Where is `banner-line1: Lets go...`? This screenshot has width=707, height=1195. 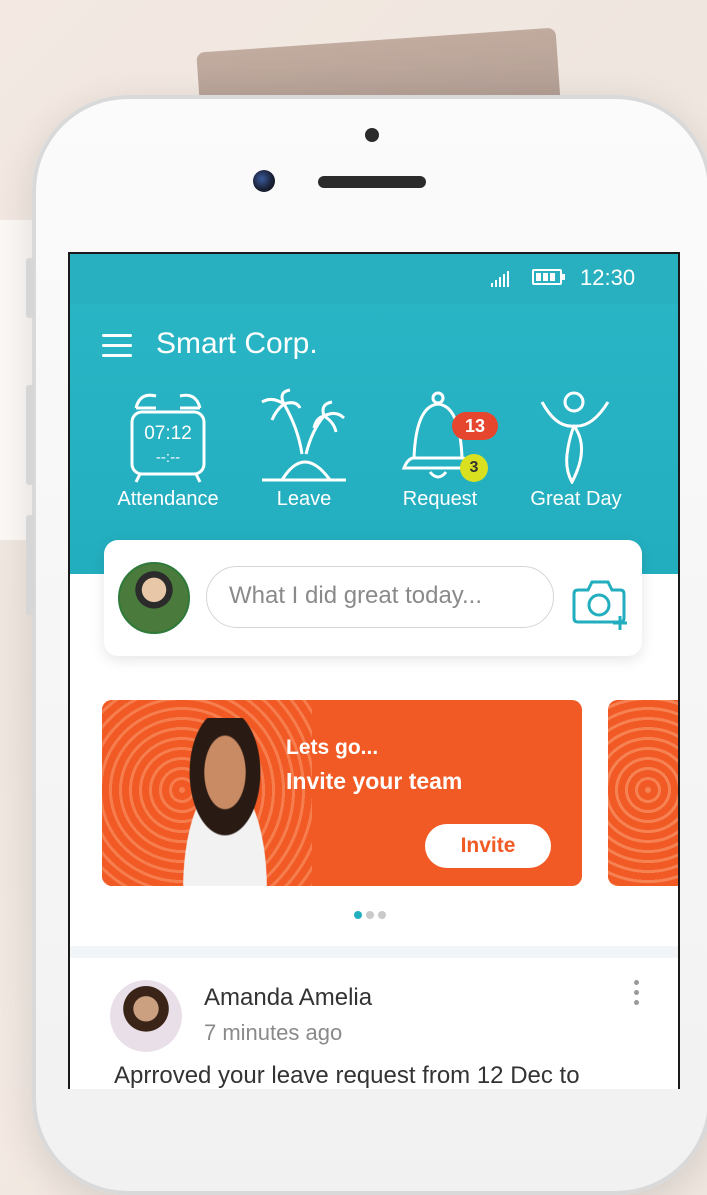 banner-line1: Lets go... is located at coordinates (332, 747).